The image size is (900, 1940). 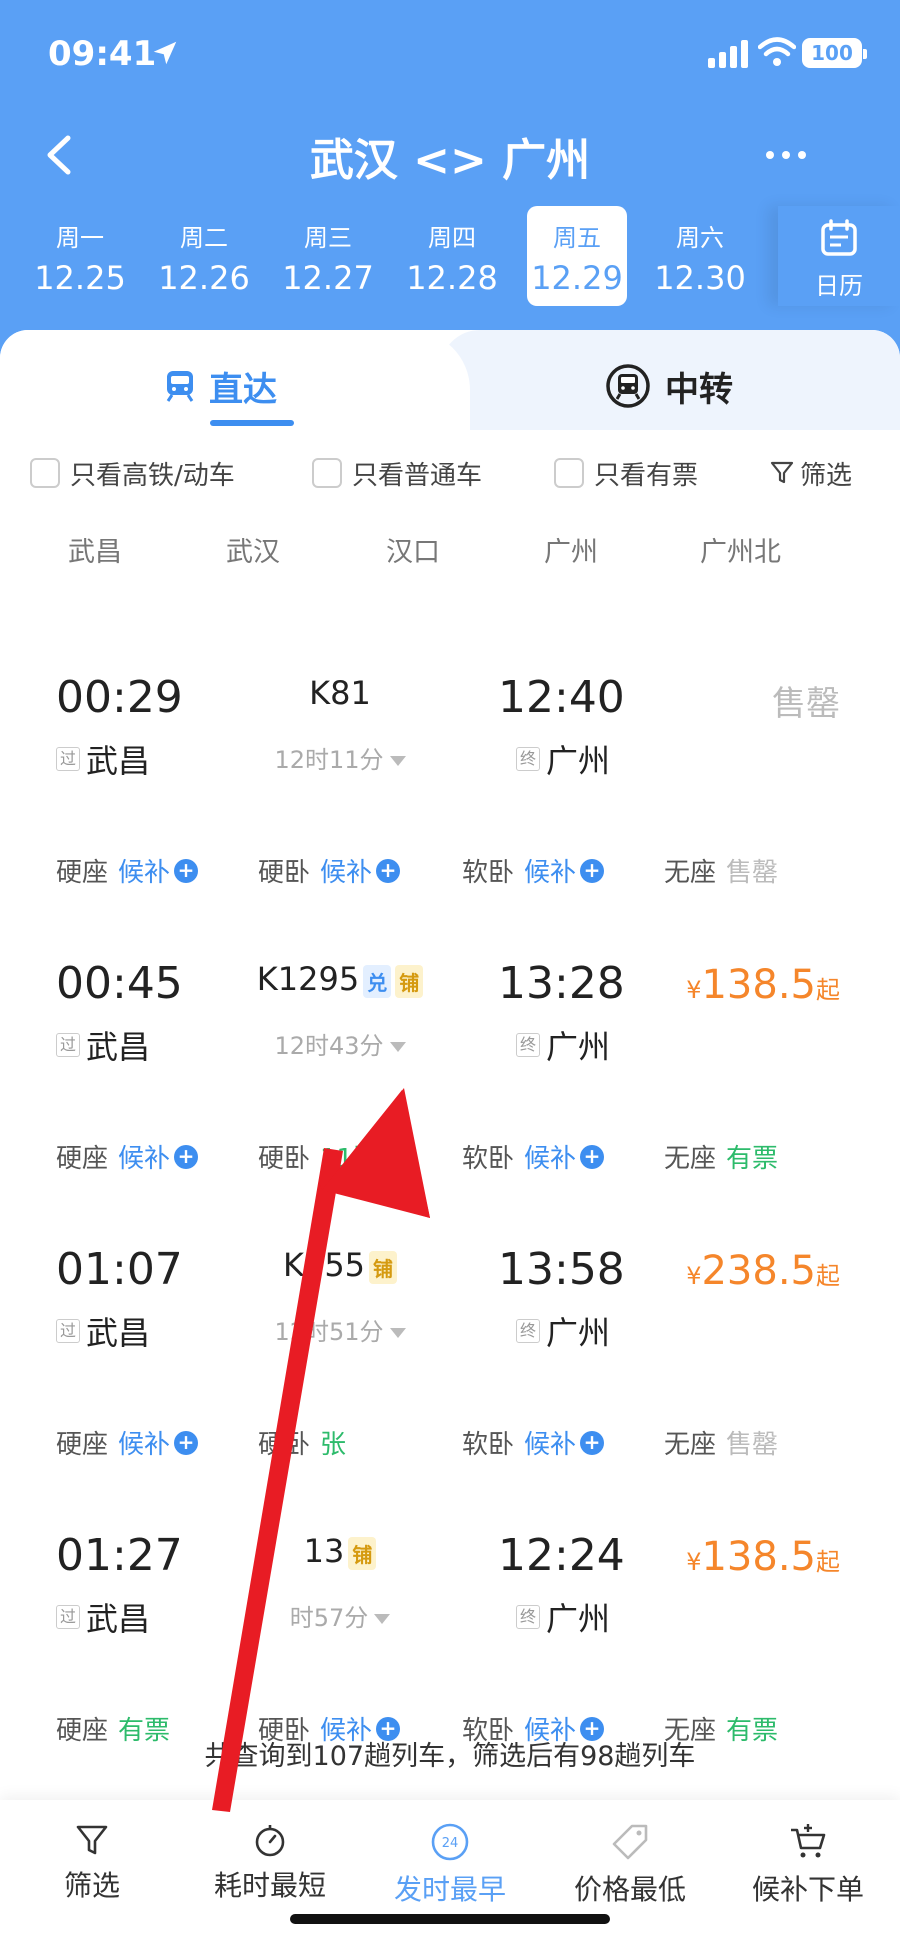 What do you see at coordinates (452, 256) in the screenshot?
I see `date-item: 周四 12.28` at bounding box center [452, 256].